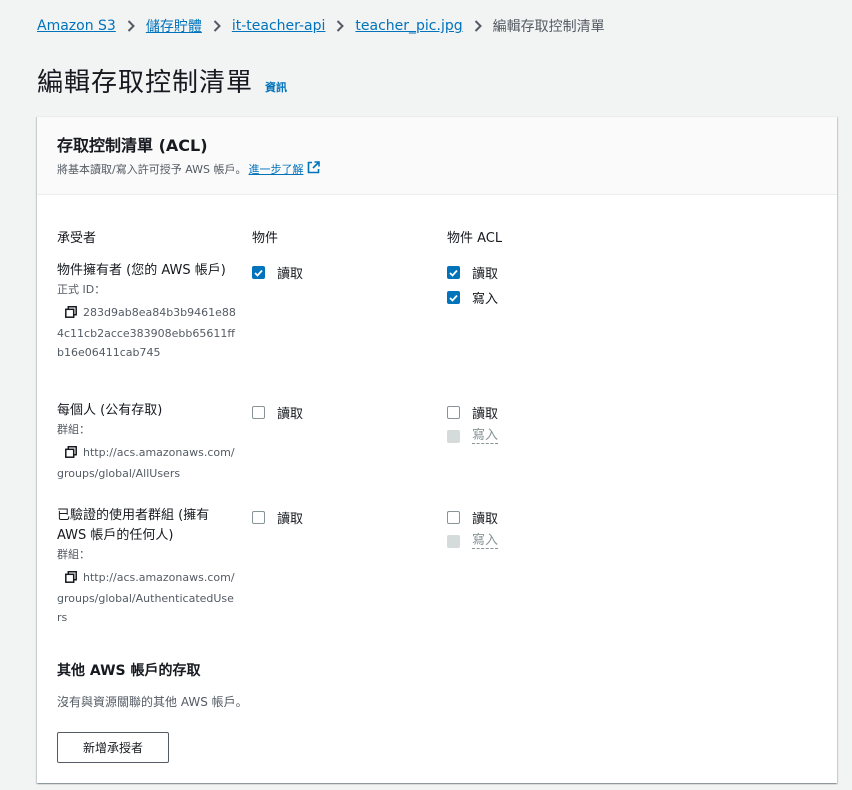 The image size is (852, 790). What do you see at coordinates (265, 238) in the screenshot?
I see `column-header-objects: 物件` at bounding box center [265, 238].